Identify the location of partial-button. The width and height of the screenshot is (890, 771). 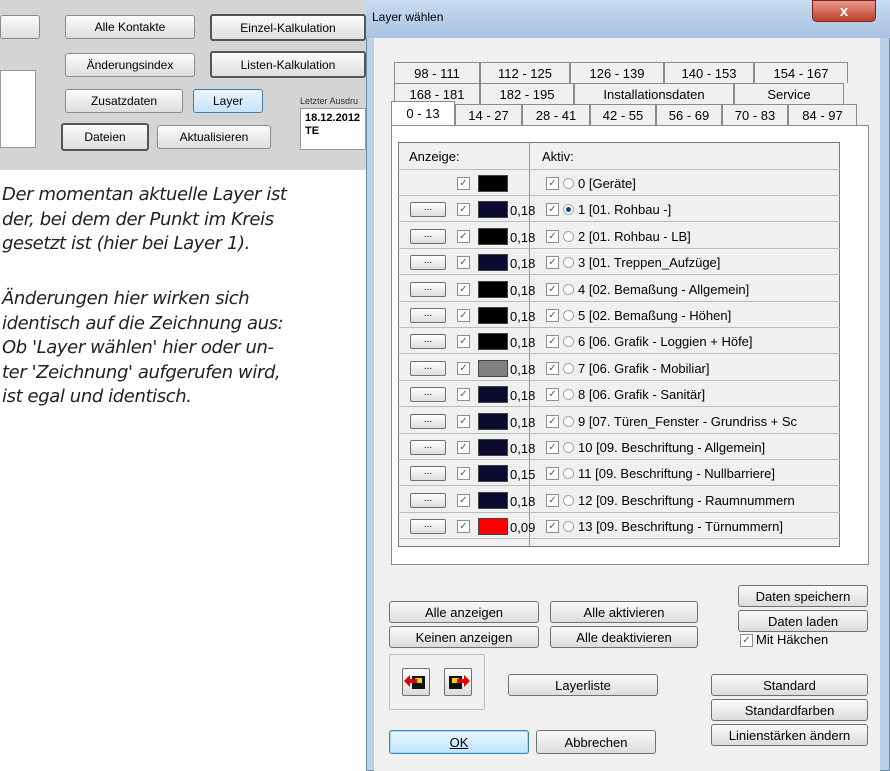
(20, 27).